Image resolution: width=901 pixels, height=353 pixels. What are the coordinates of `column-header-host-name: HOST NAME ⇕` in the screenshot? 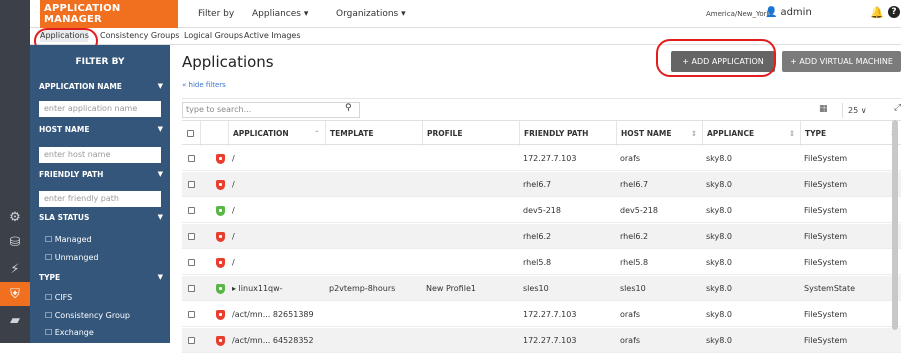 It's located at (659, 133).